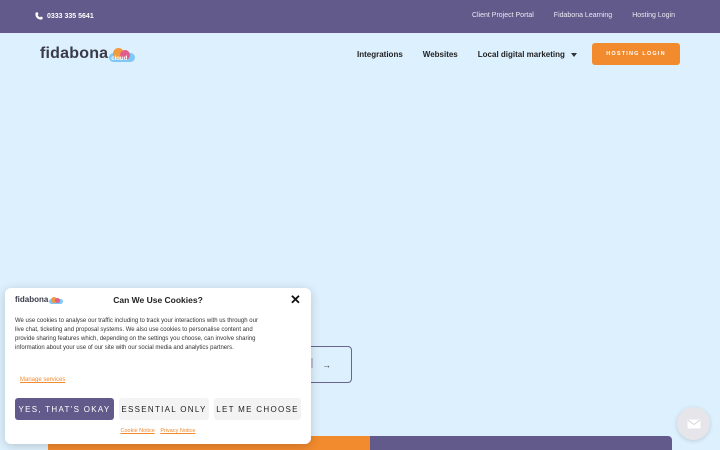 This screenshot has width=720, height=450. I want to click on fidabona-learning-link: Fidabona Learning, so click(583, 15).